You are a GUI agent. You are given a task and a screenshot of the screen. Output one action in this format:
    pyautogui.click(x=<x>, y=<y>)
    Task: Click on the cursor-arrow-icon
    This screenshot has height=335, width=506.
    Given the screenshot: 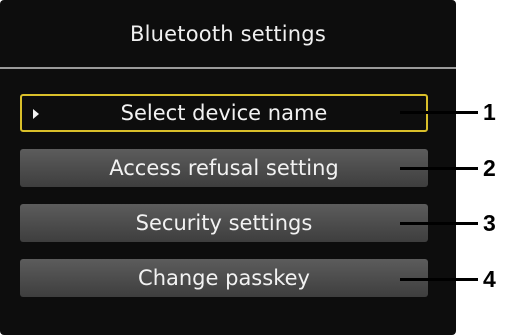 What is the action you would take?
    pyautogui.click(x=36, y=114)
    